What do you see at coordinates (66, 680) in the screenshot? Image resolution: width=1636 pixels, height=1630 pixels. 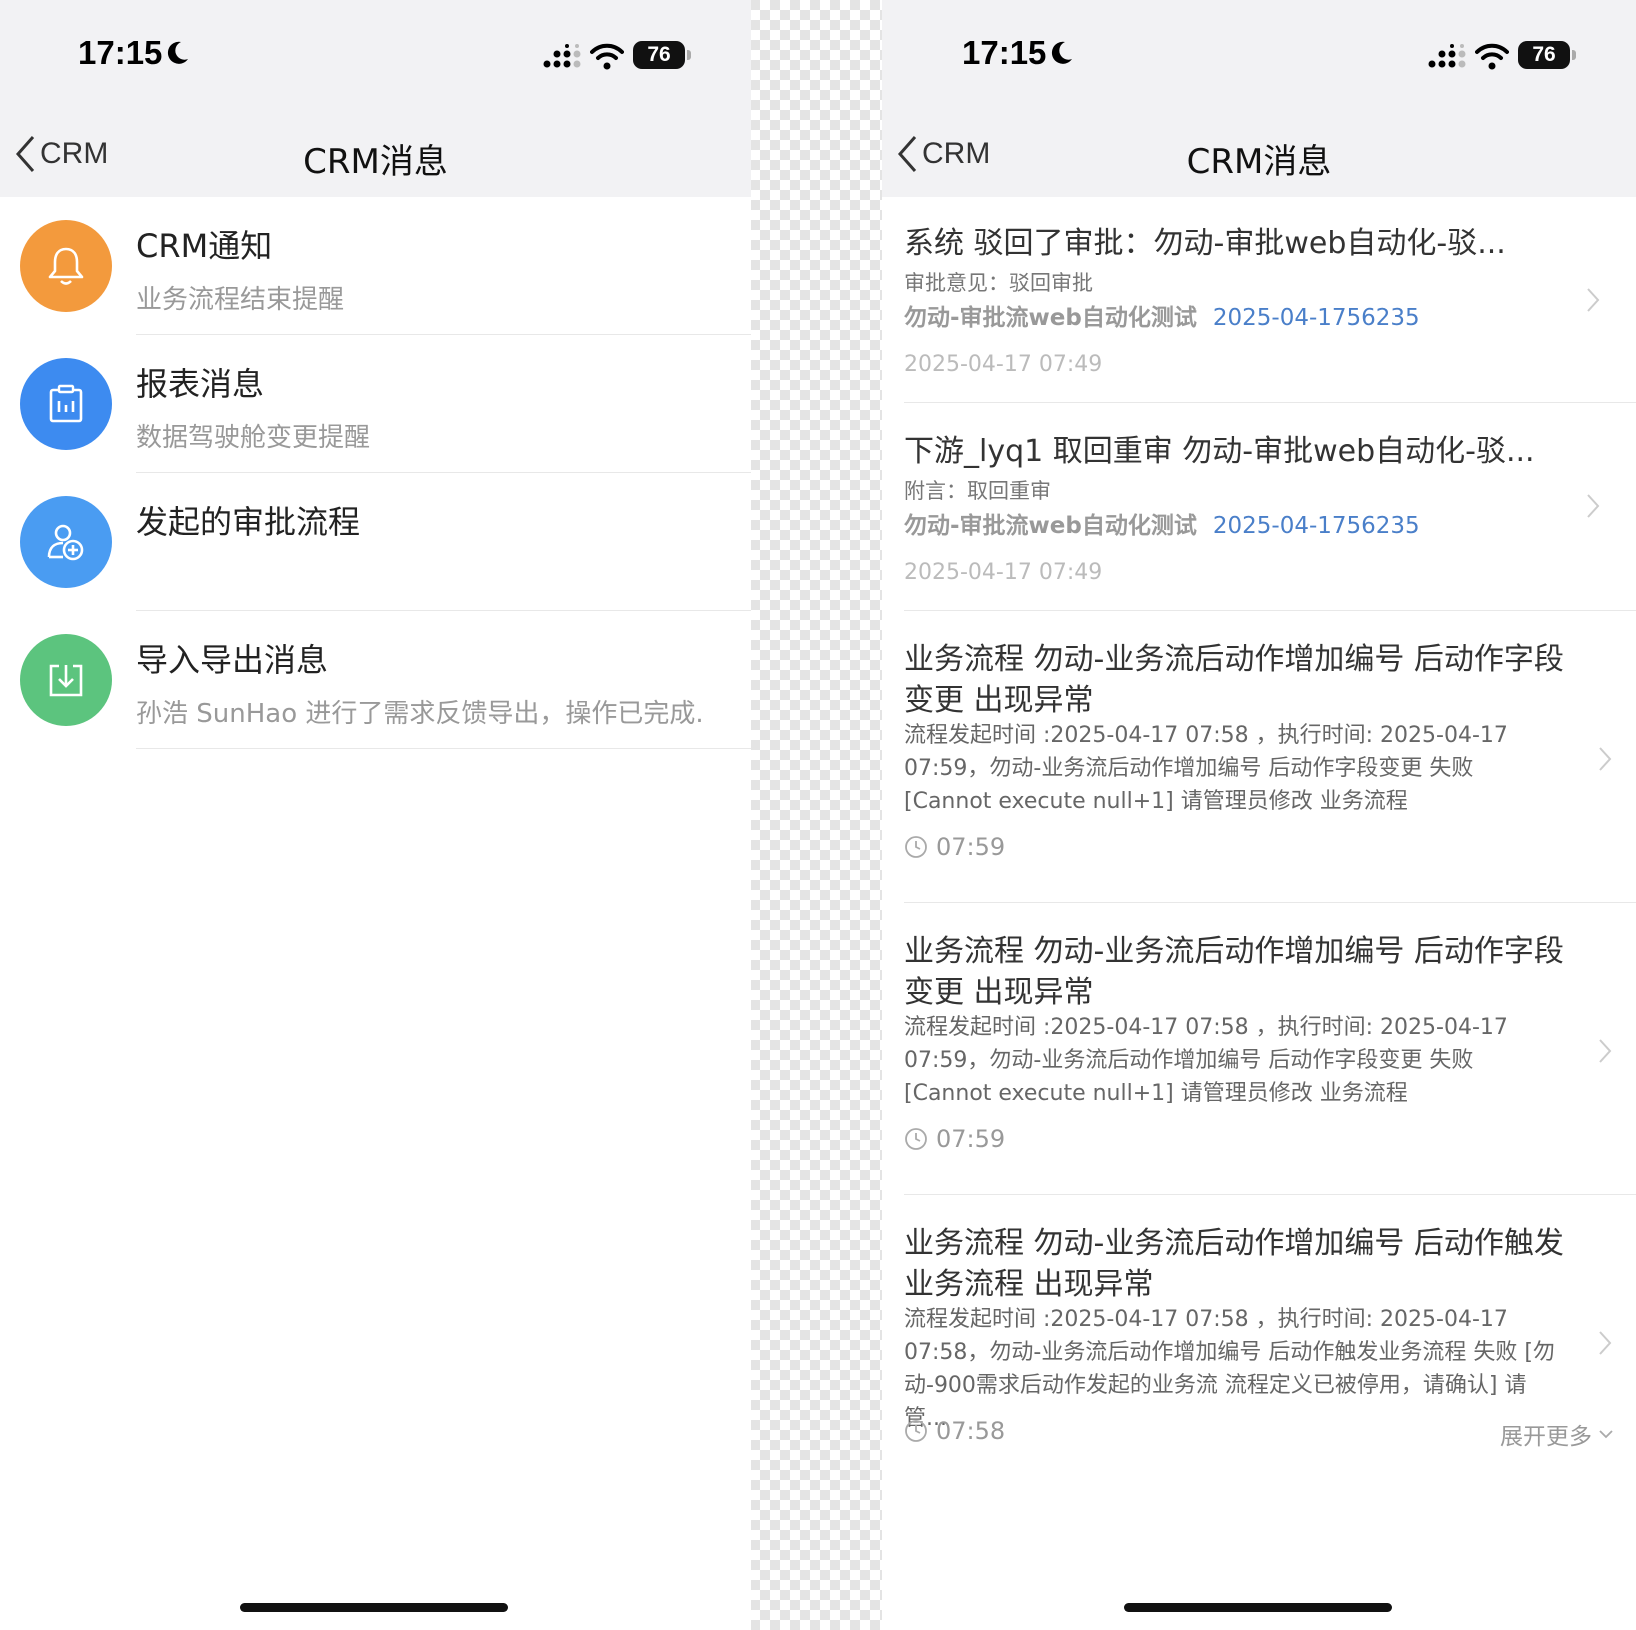 I see `import-export-icon` at bounding box center [66, 680].